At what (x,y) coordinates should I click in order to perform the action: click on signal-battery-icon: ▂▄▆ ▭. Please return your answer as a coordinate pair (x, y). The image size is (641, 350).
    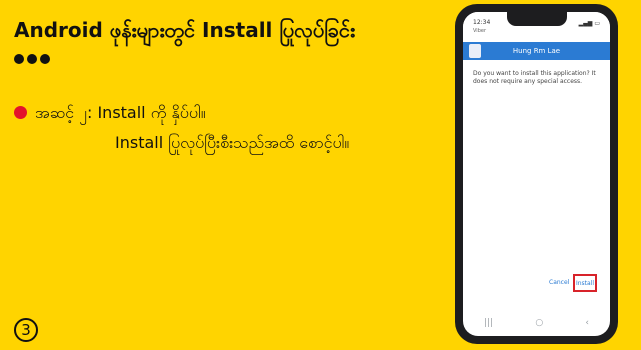
    Looking at the image, I should click on (589, 23).